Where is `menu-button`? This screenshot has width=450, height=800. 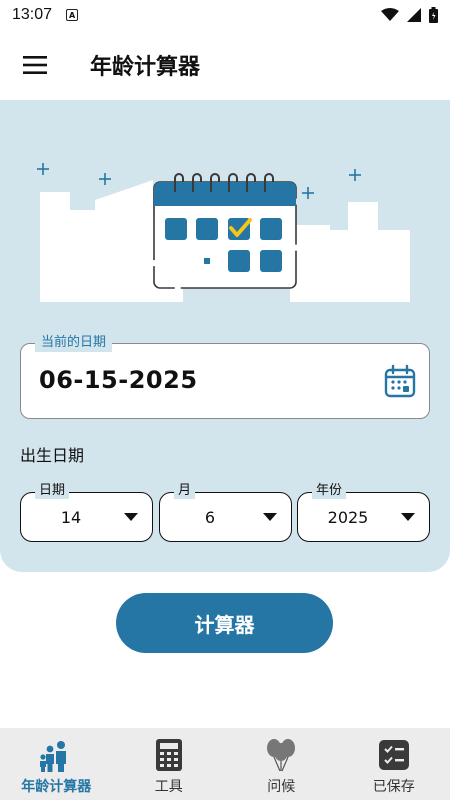
menu-button is located at coordinates (35, 65).